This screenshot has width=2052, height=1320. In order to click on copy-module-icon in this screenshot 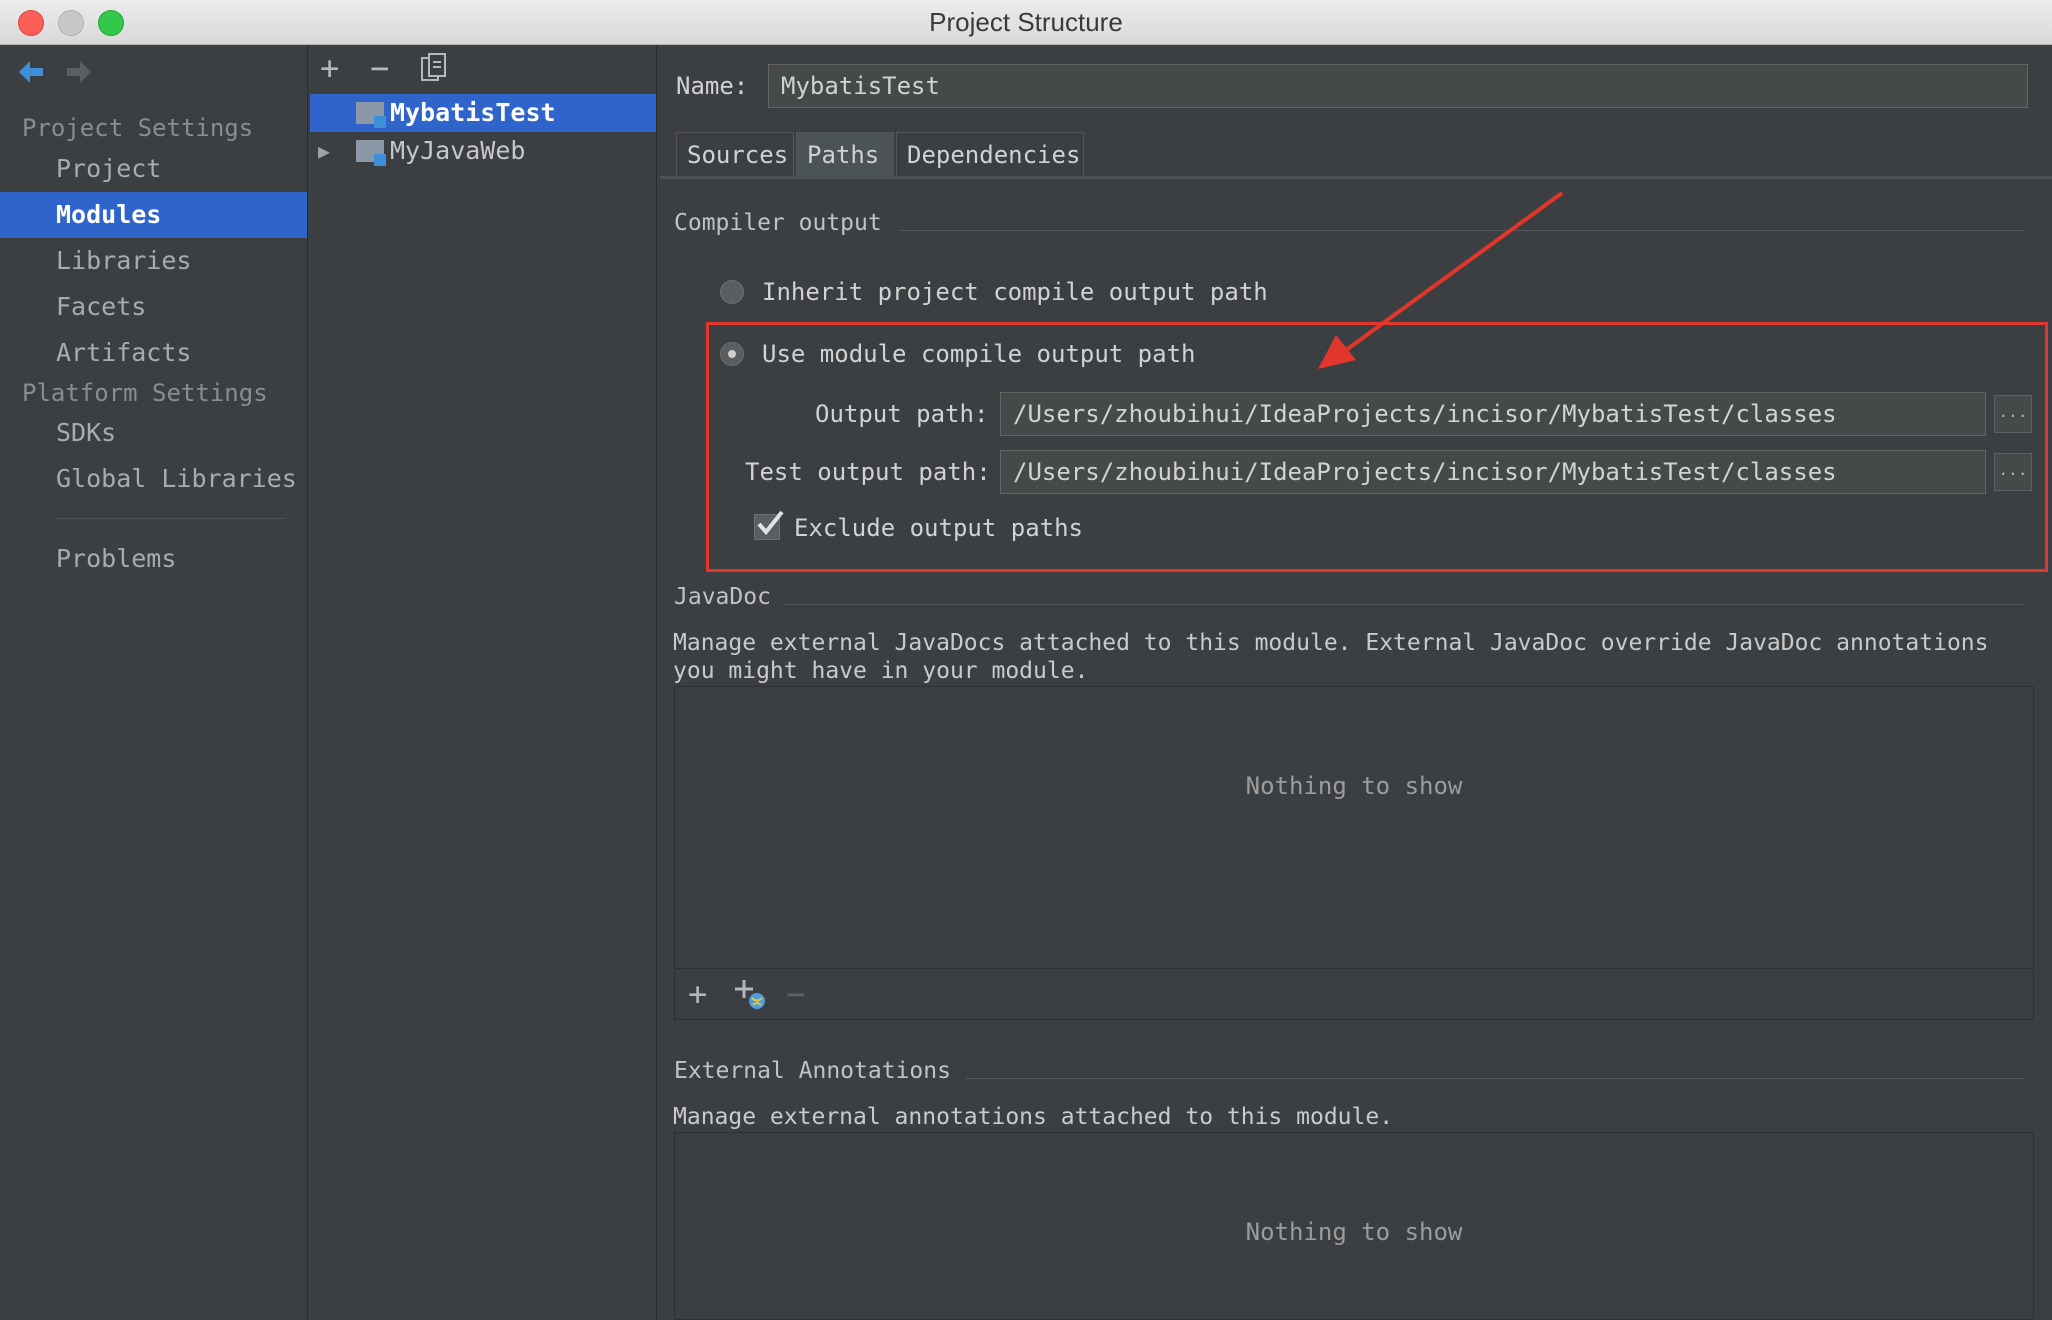, I will do `click(434, 70)`.